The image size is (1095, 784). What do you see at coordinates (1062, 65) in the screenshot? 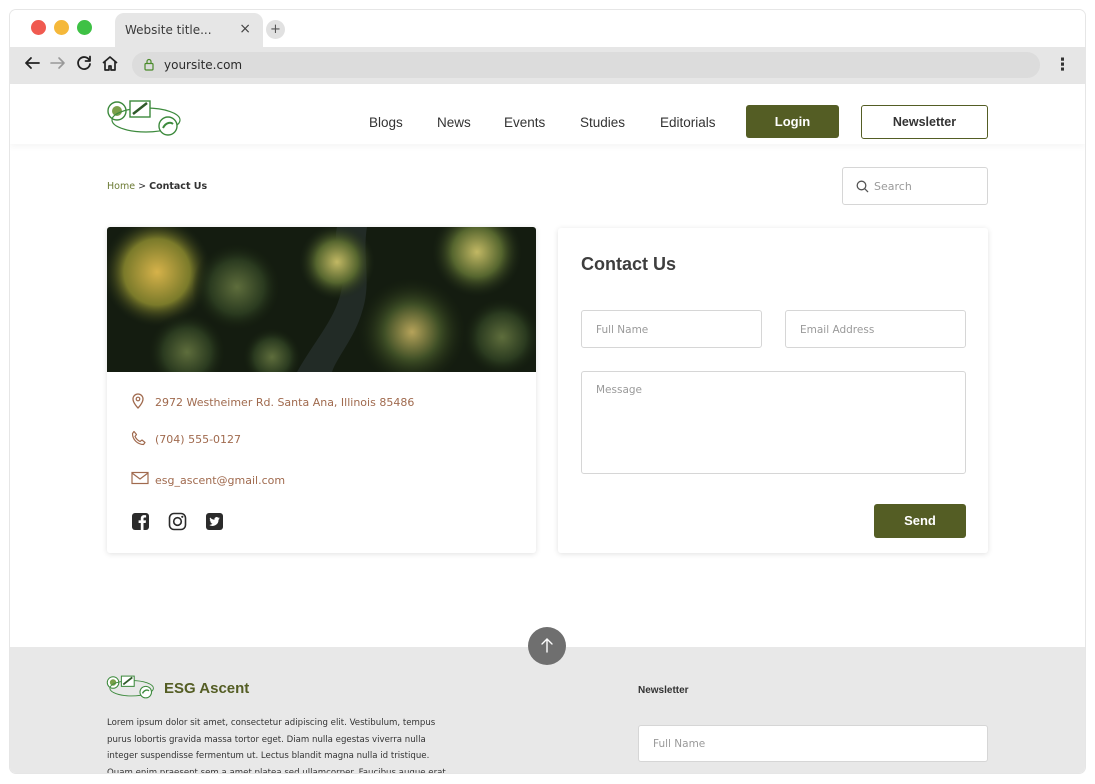
I see `browser-menu-icon: ⋮` at bounding box center [1062, 65].